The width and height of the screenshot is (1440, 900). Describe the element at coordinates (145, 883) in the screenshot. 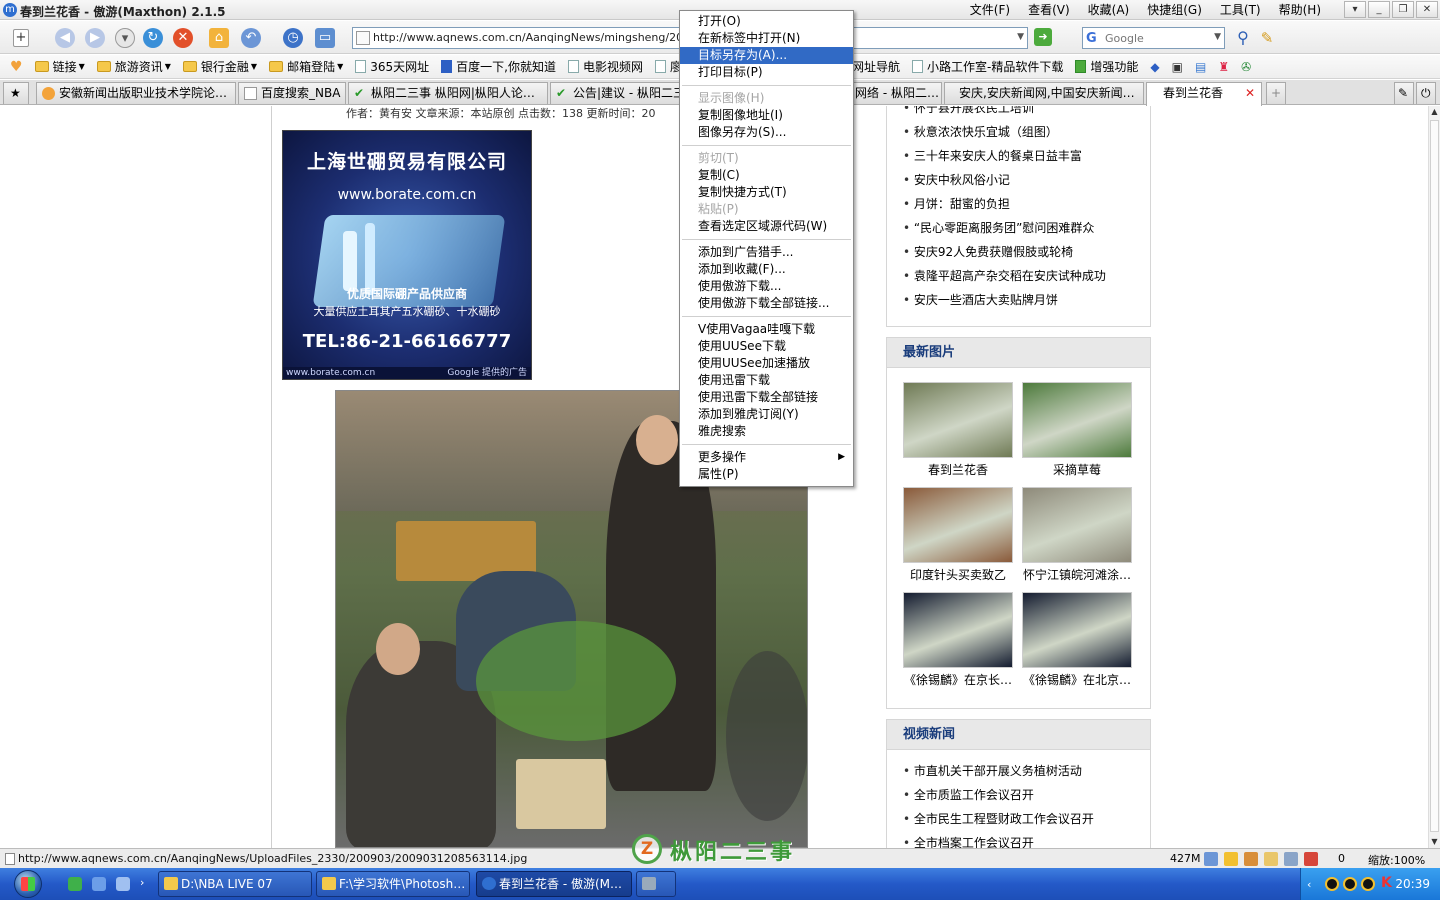

I see `chevron-right-icon: ›` at that location.